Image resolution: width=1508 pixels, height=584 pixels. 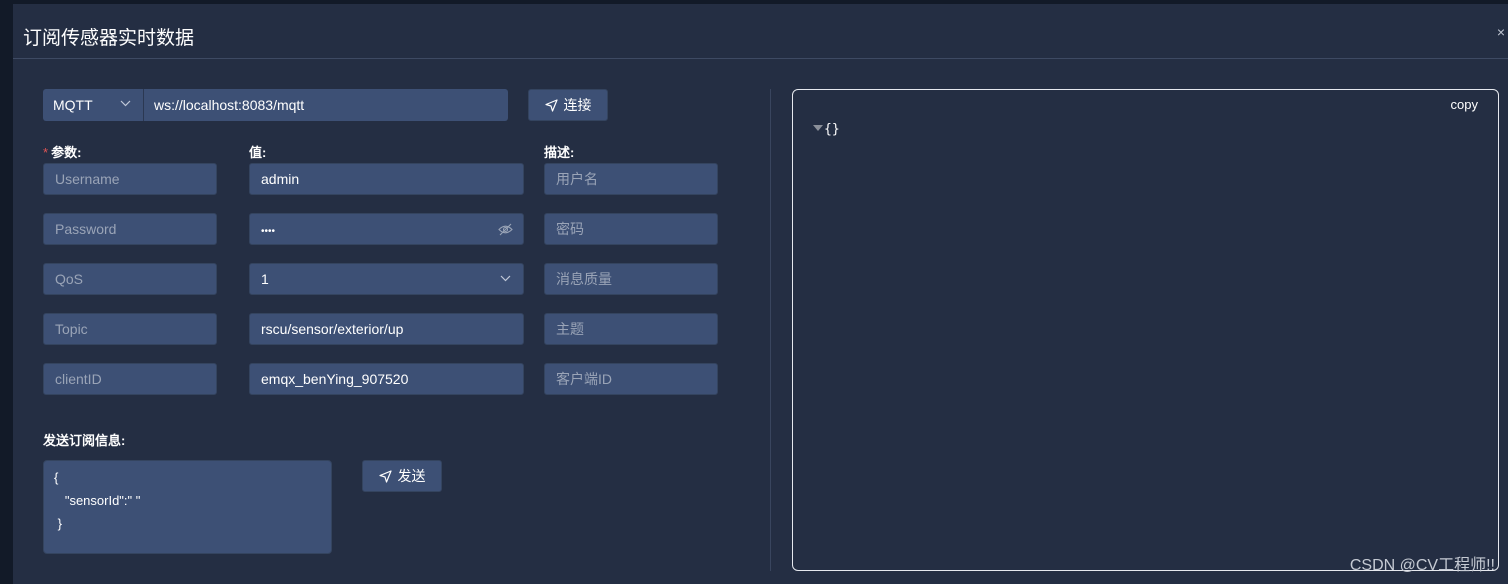 What do you see at coordinates (631, 329) in the screenshot?
I see `desc-topic-input: 主题` at bounding box center [631, 329].